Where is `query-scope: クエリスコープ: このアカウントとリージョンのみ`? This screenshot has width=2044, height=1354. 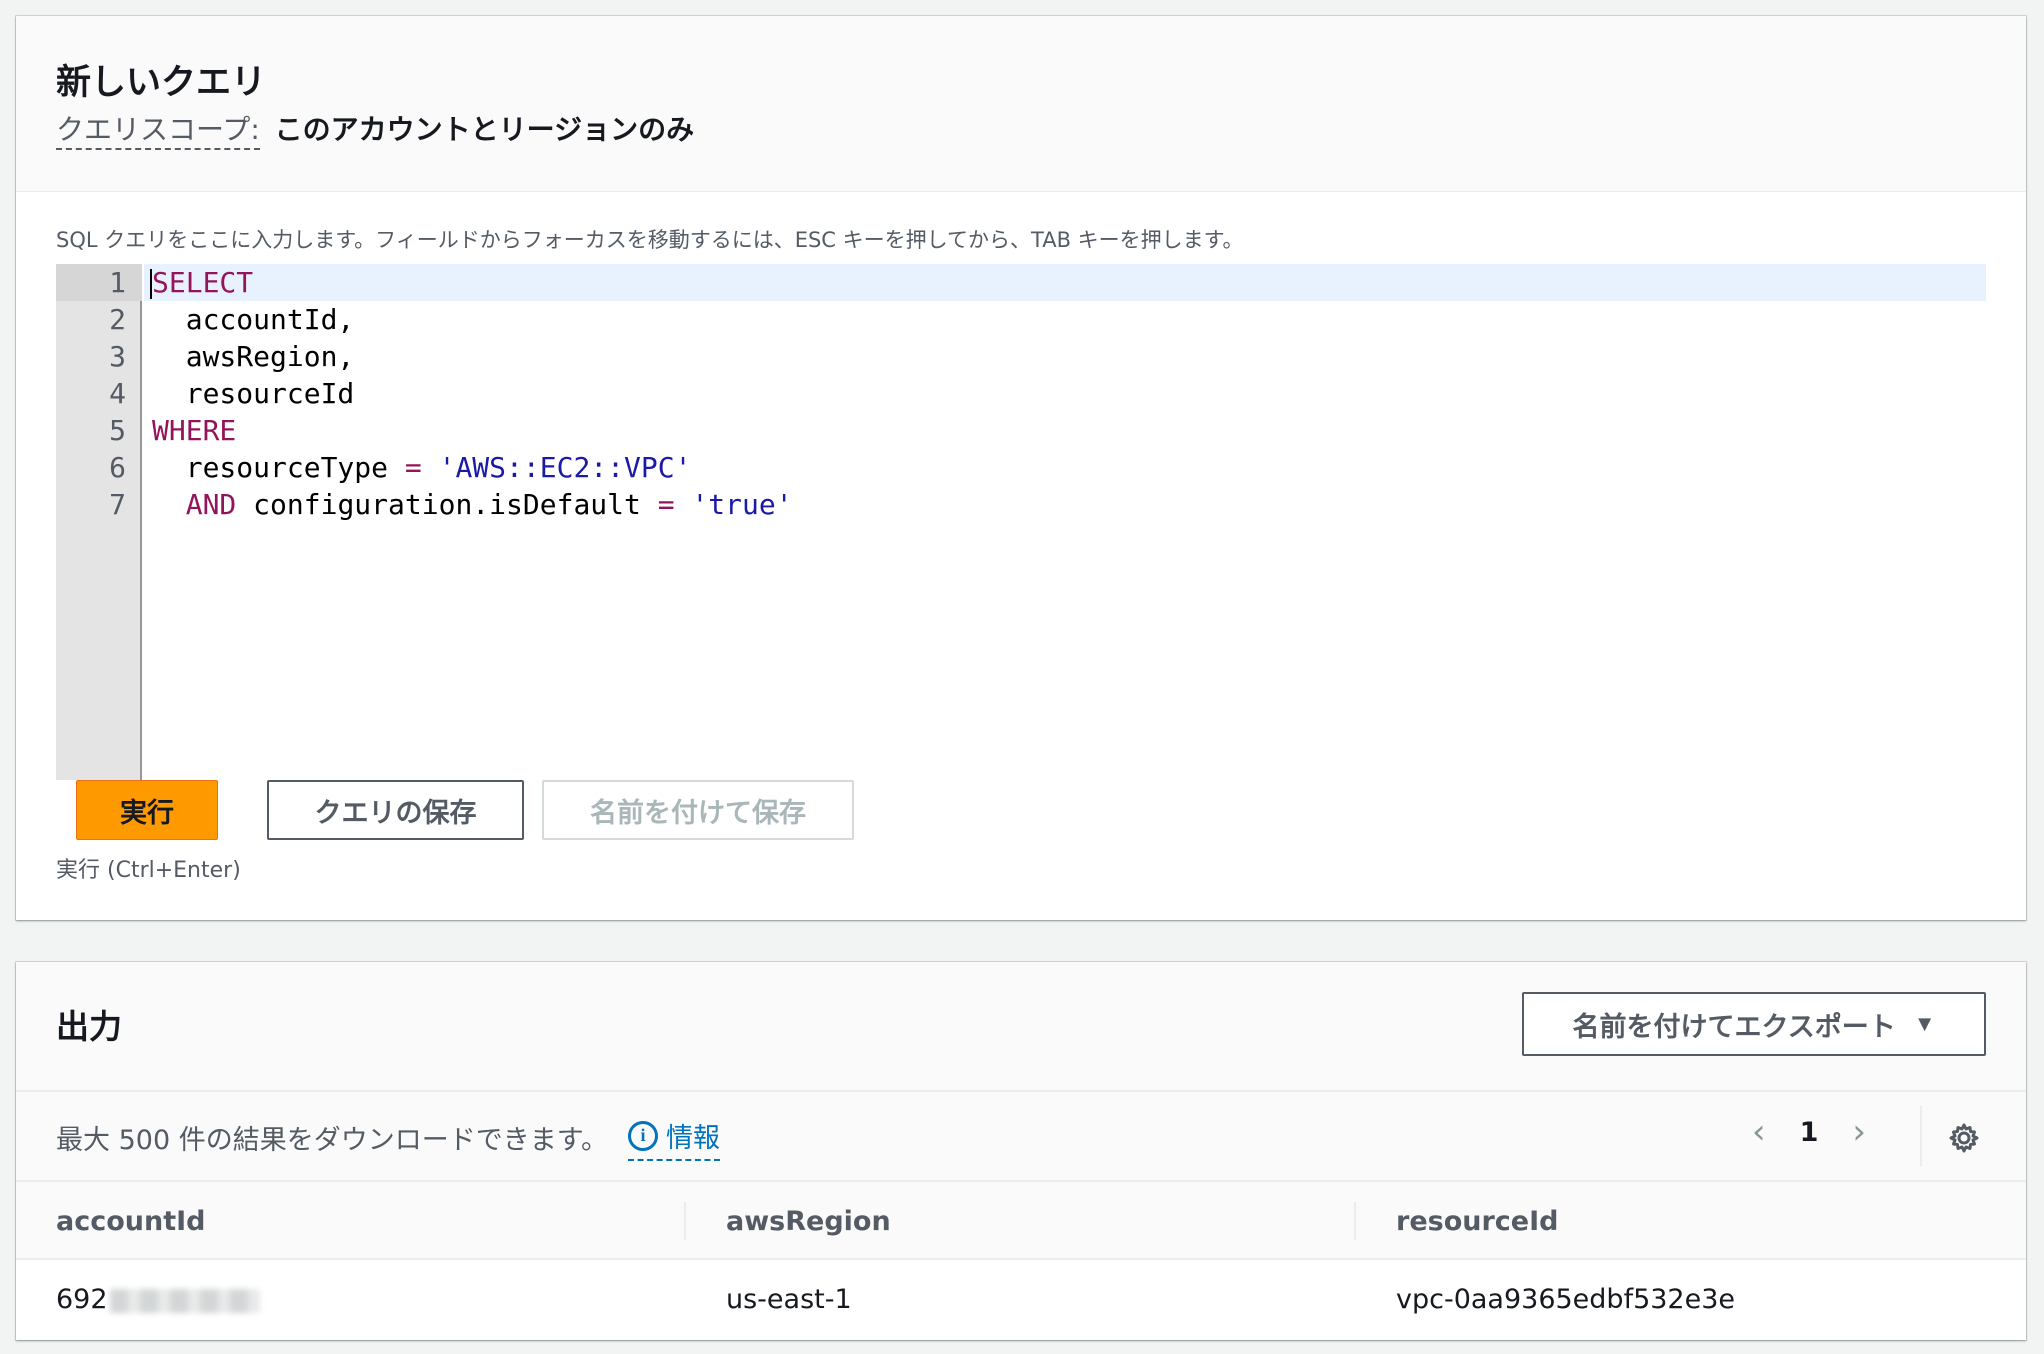
query-scope: クエリスコープ: このアカウントとリージョンのみ is located at coordinates (375, 129).